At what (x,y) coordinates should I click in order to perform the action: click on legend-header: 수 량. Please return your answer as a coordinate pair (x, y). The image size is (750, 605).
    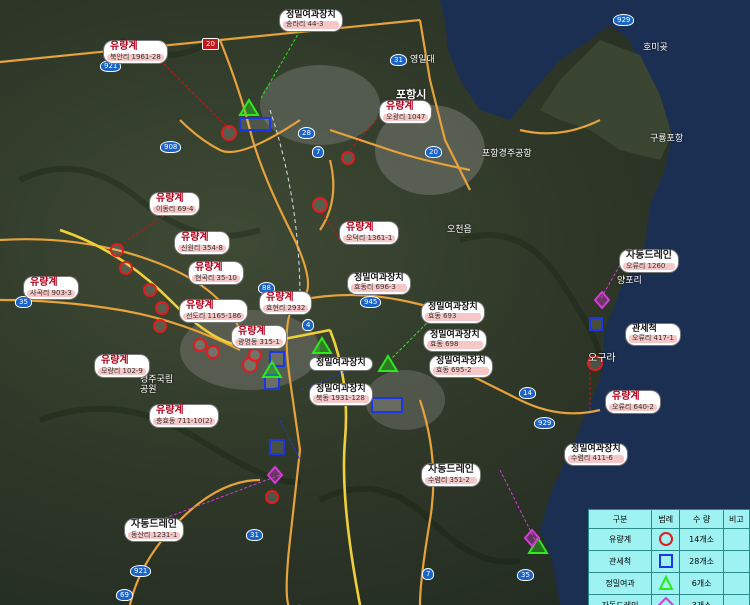
    Looking at the image, I should click on (701, 519).